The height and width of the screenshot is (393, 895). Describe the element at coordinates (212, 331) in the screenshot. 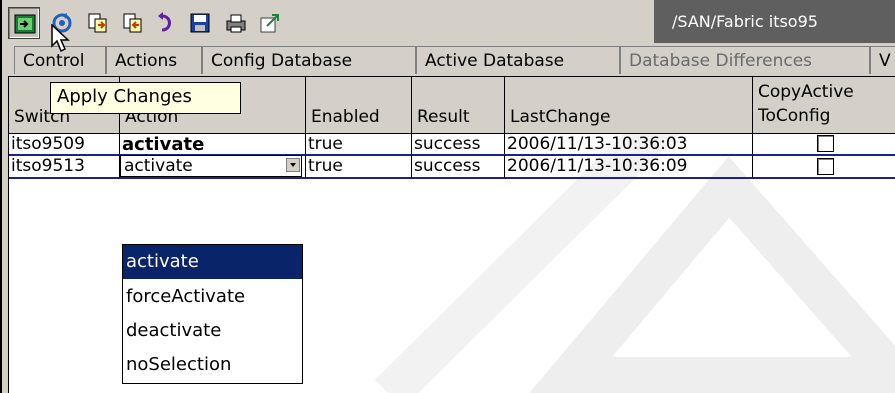

I see `option-deactivate: deactivate` at that location.